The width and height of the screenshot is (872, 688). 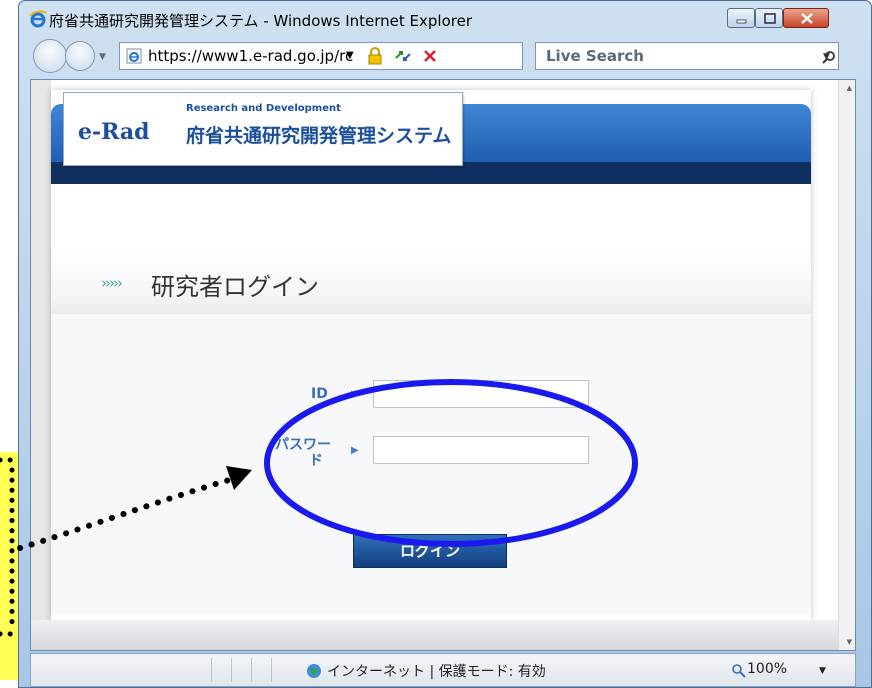 What do you see at coordinates (846, 365) in the screenshot?
I see `vertical-scrollbar: ▲ ▼` at bounding box center [846, 365].